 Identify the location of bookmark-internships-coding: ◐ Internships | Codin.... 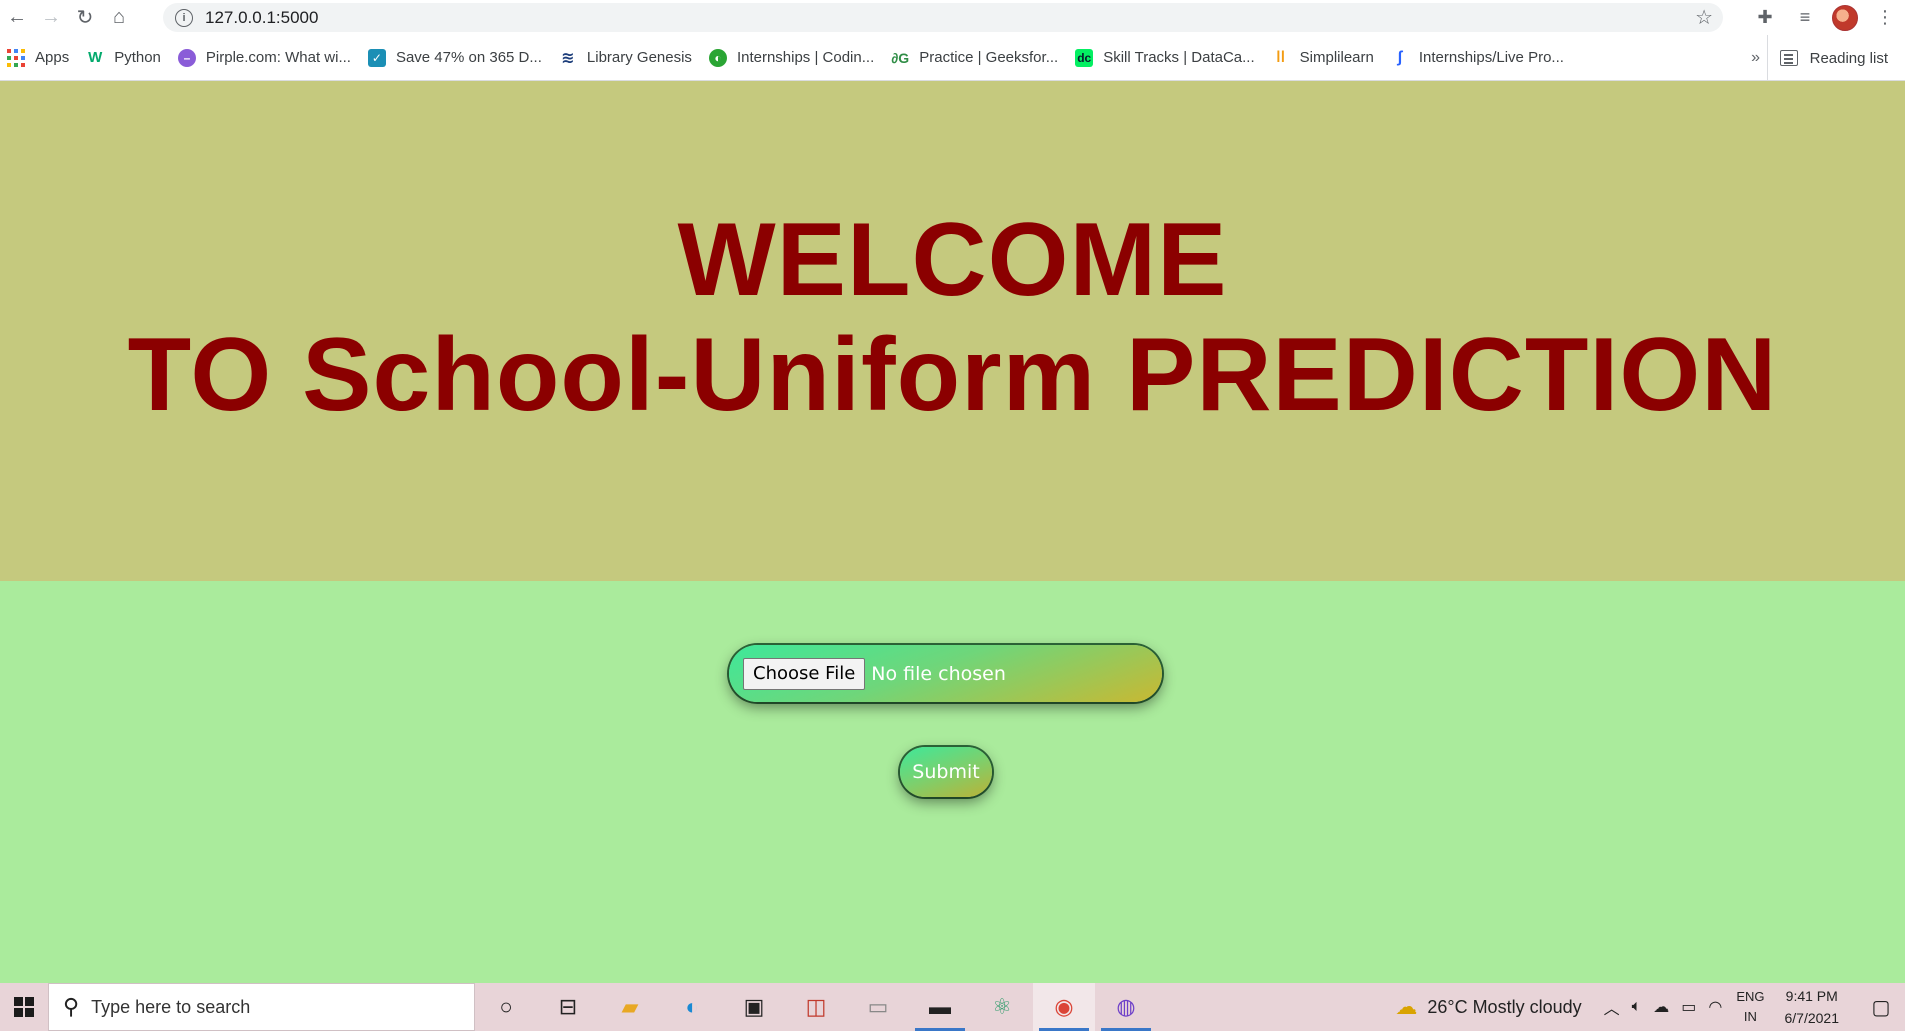
(793, 58).